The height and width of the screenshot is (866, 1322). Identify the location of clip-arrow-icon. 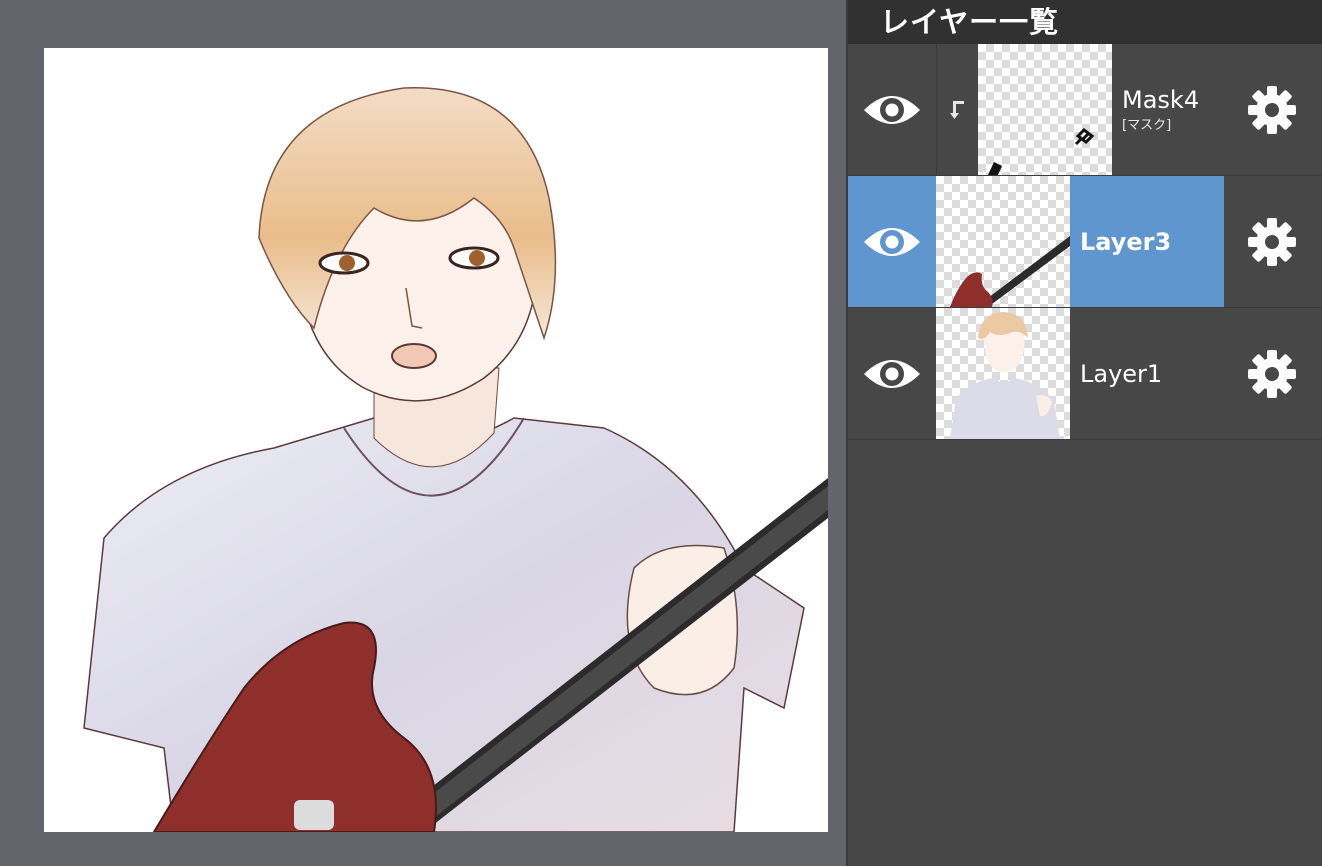
(957, 109).